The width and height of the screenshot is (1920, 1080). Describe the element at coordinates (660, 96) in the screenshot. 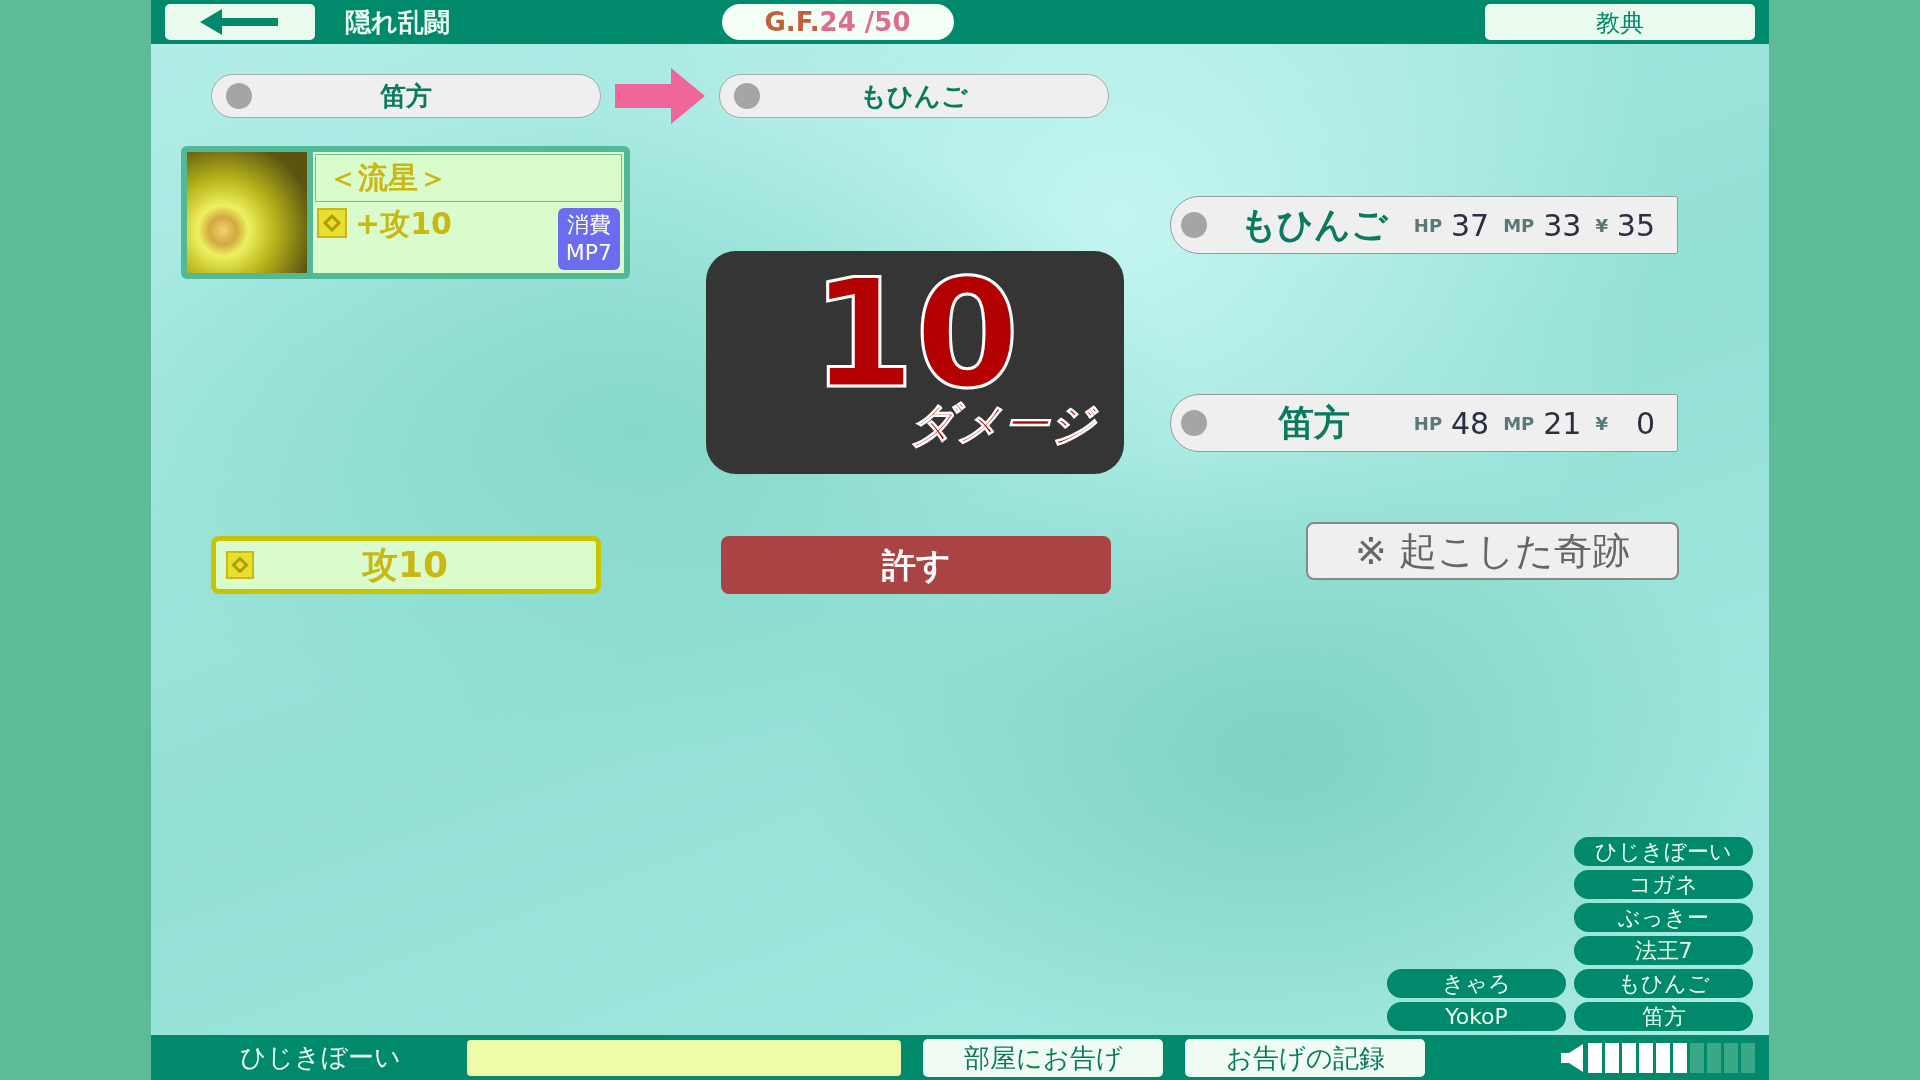

I see `right-arrow-icon` at that location.